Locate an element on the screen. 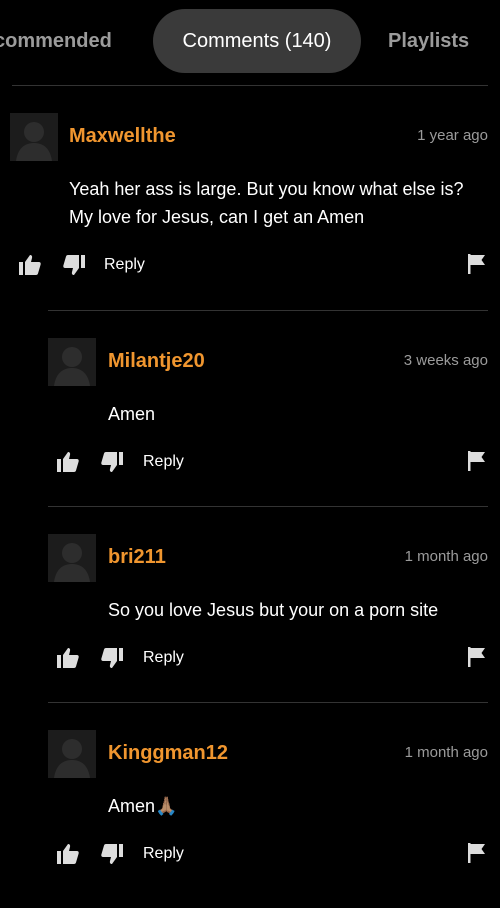  comment-username: Kinggman12 is located at coordinates (168, 753).